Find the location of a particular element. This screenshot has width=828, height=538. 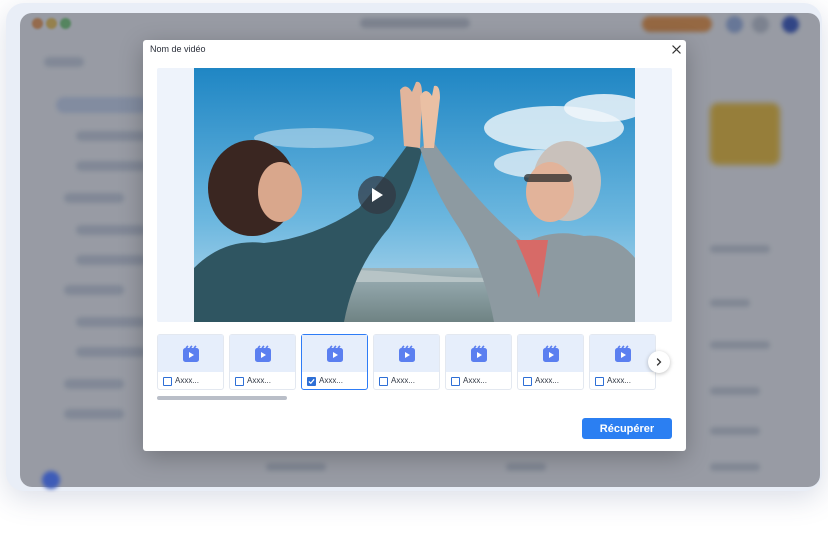

play-icon is located at coordinates (377, 195).